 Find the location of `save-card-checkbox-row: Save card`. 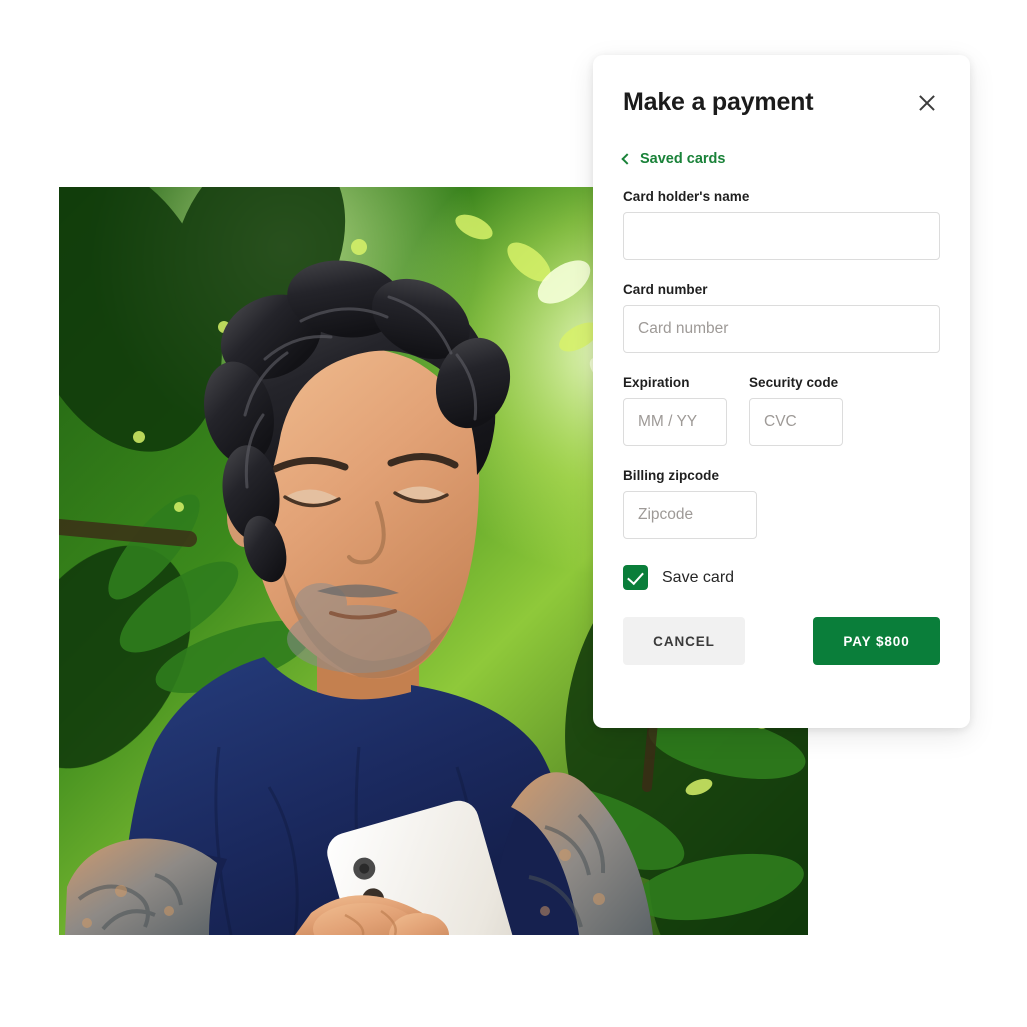

save-card-checkbox-row: Save card is located at coordinates (678, 577).